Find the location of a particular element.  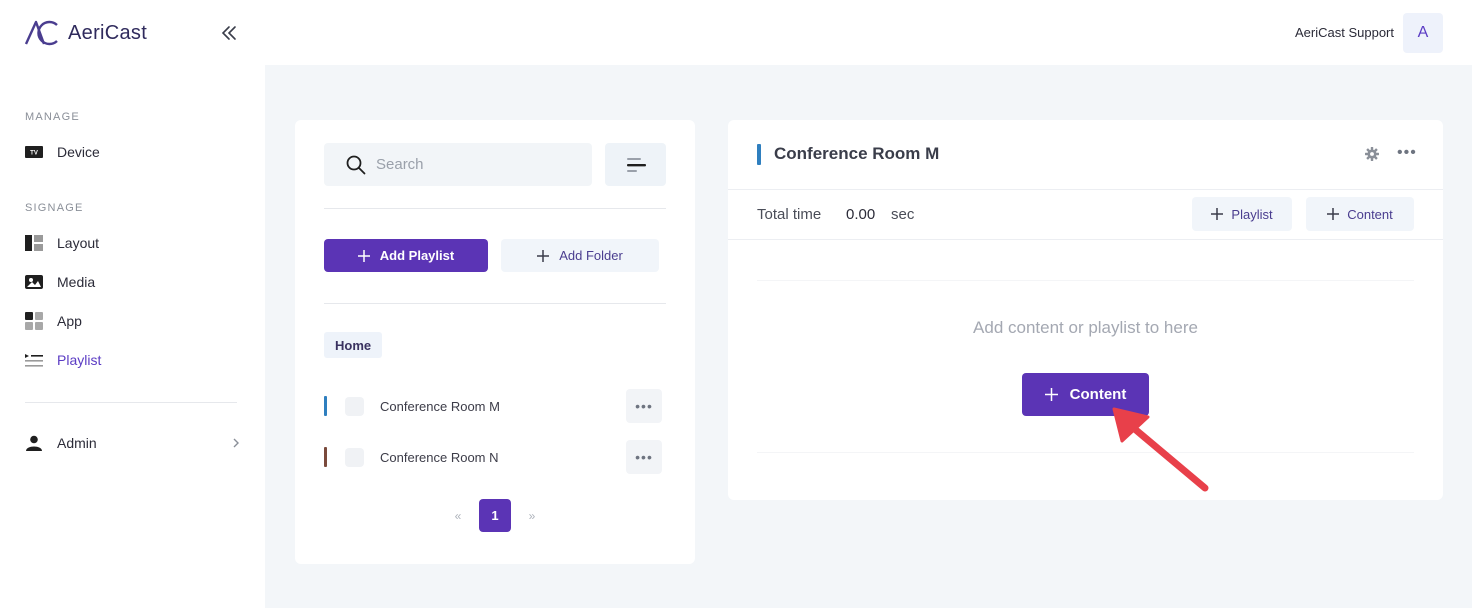

section-label-manage: MANAGE is located at coordinates (52, 117).